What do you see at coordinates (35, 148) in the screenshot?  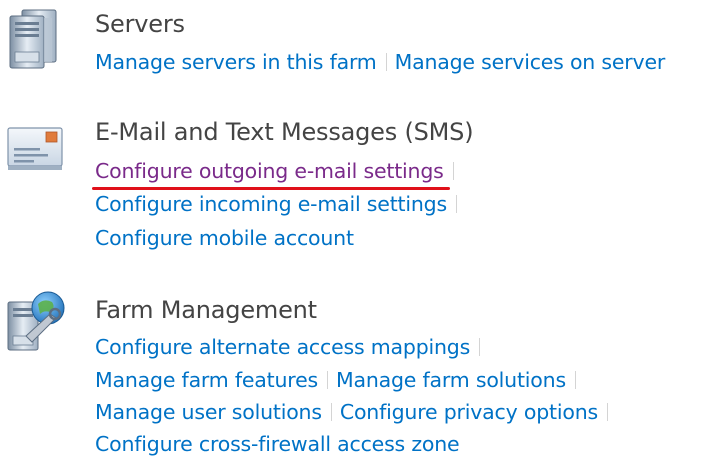 I see `email-icon` at bounding box center [35, 148].